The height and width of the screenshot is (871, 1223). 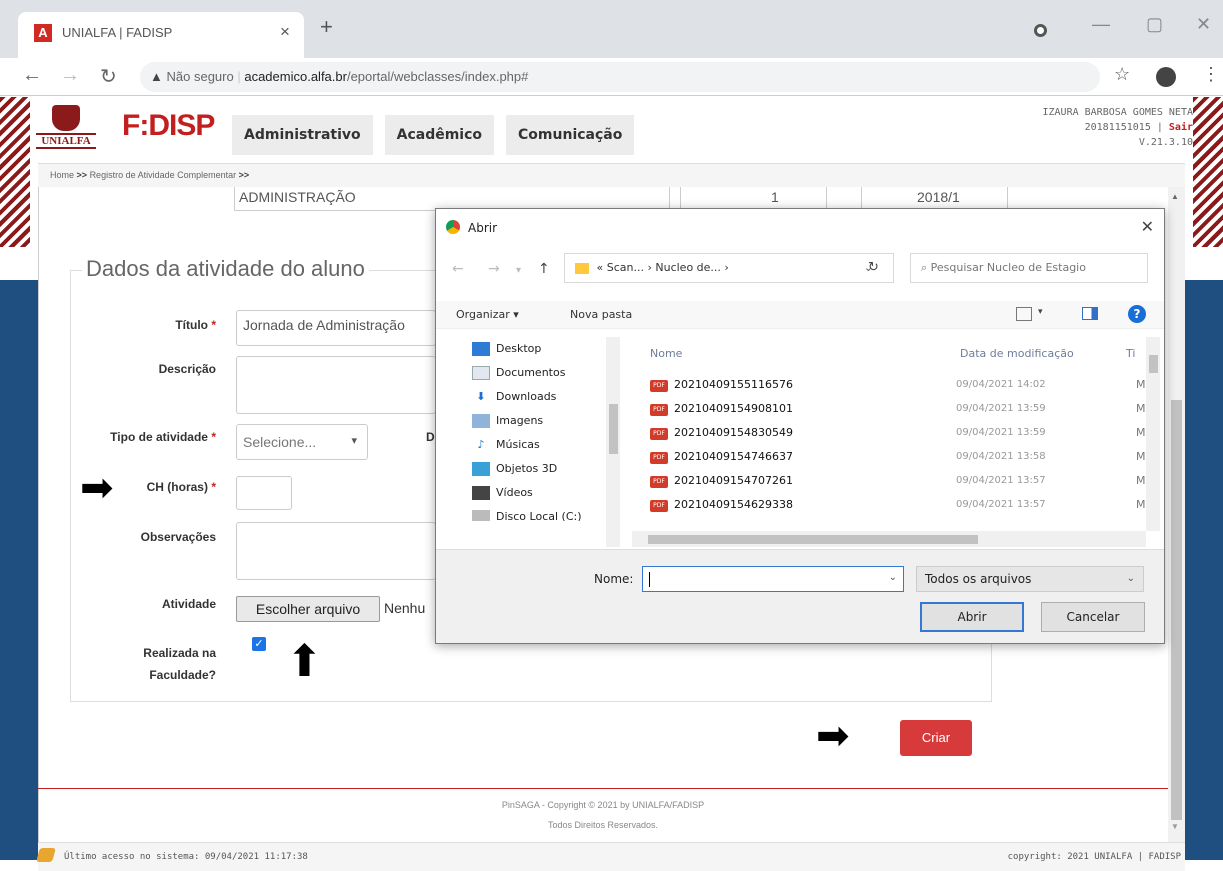 I want to click on logout-link: Sair, so click(x=1181, y=127).